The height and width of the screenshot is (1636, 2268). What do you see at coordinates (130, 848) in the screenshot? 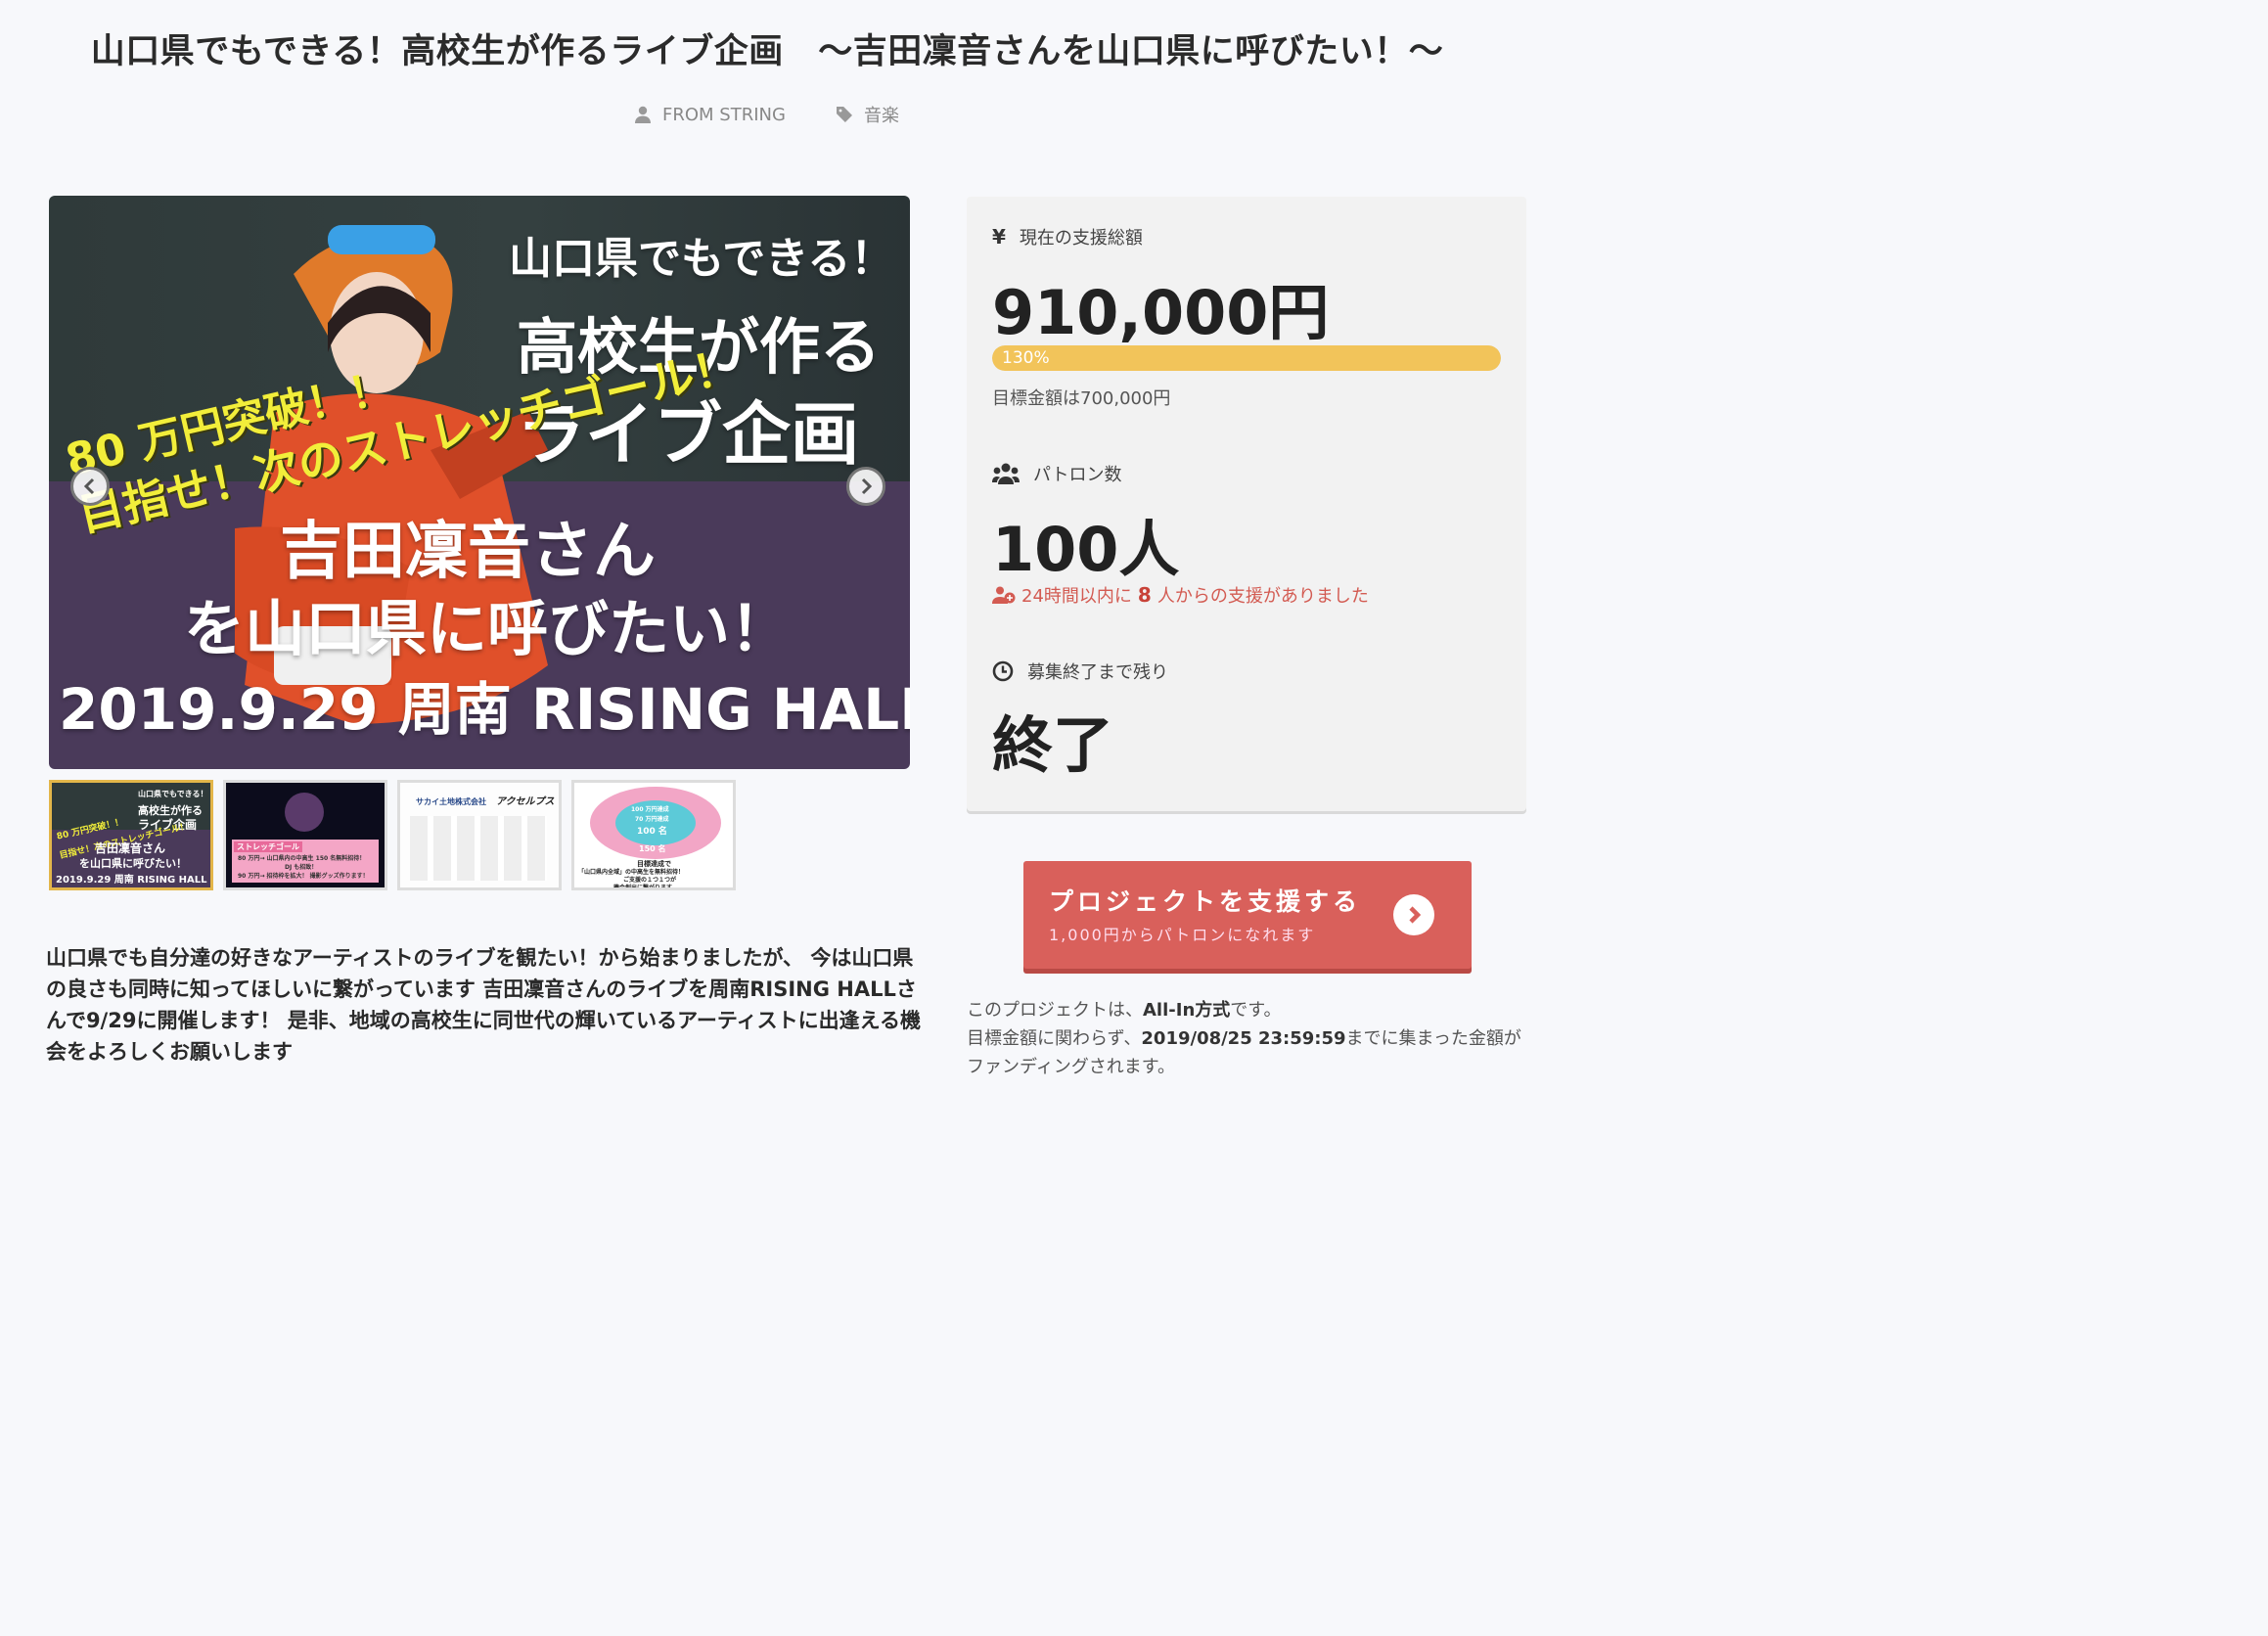
I see `thumb1-line-4: 吉田凜音さん` at bounding box center [130, 848].